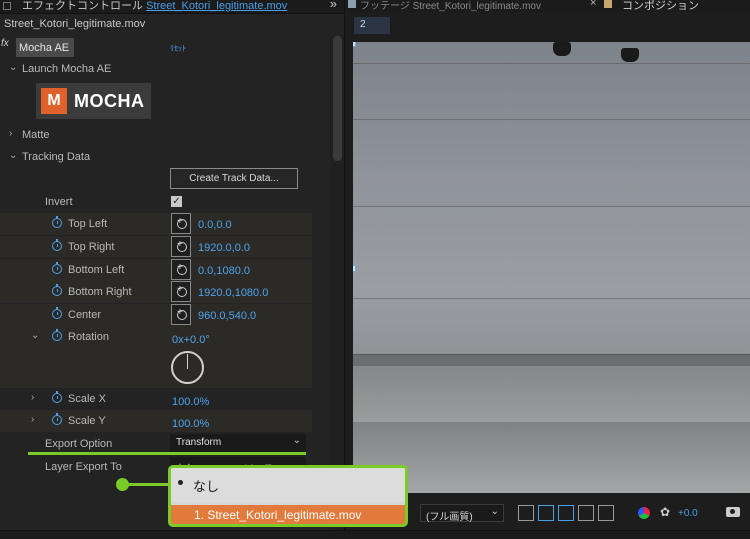 This screenshot has width=750, height=539. I want to click on scrollbar-thumb, so click(337, 98).